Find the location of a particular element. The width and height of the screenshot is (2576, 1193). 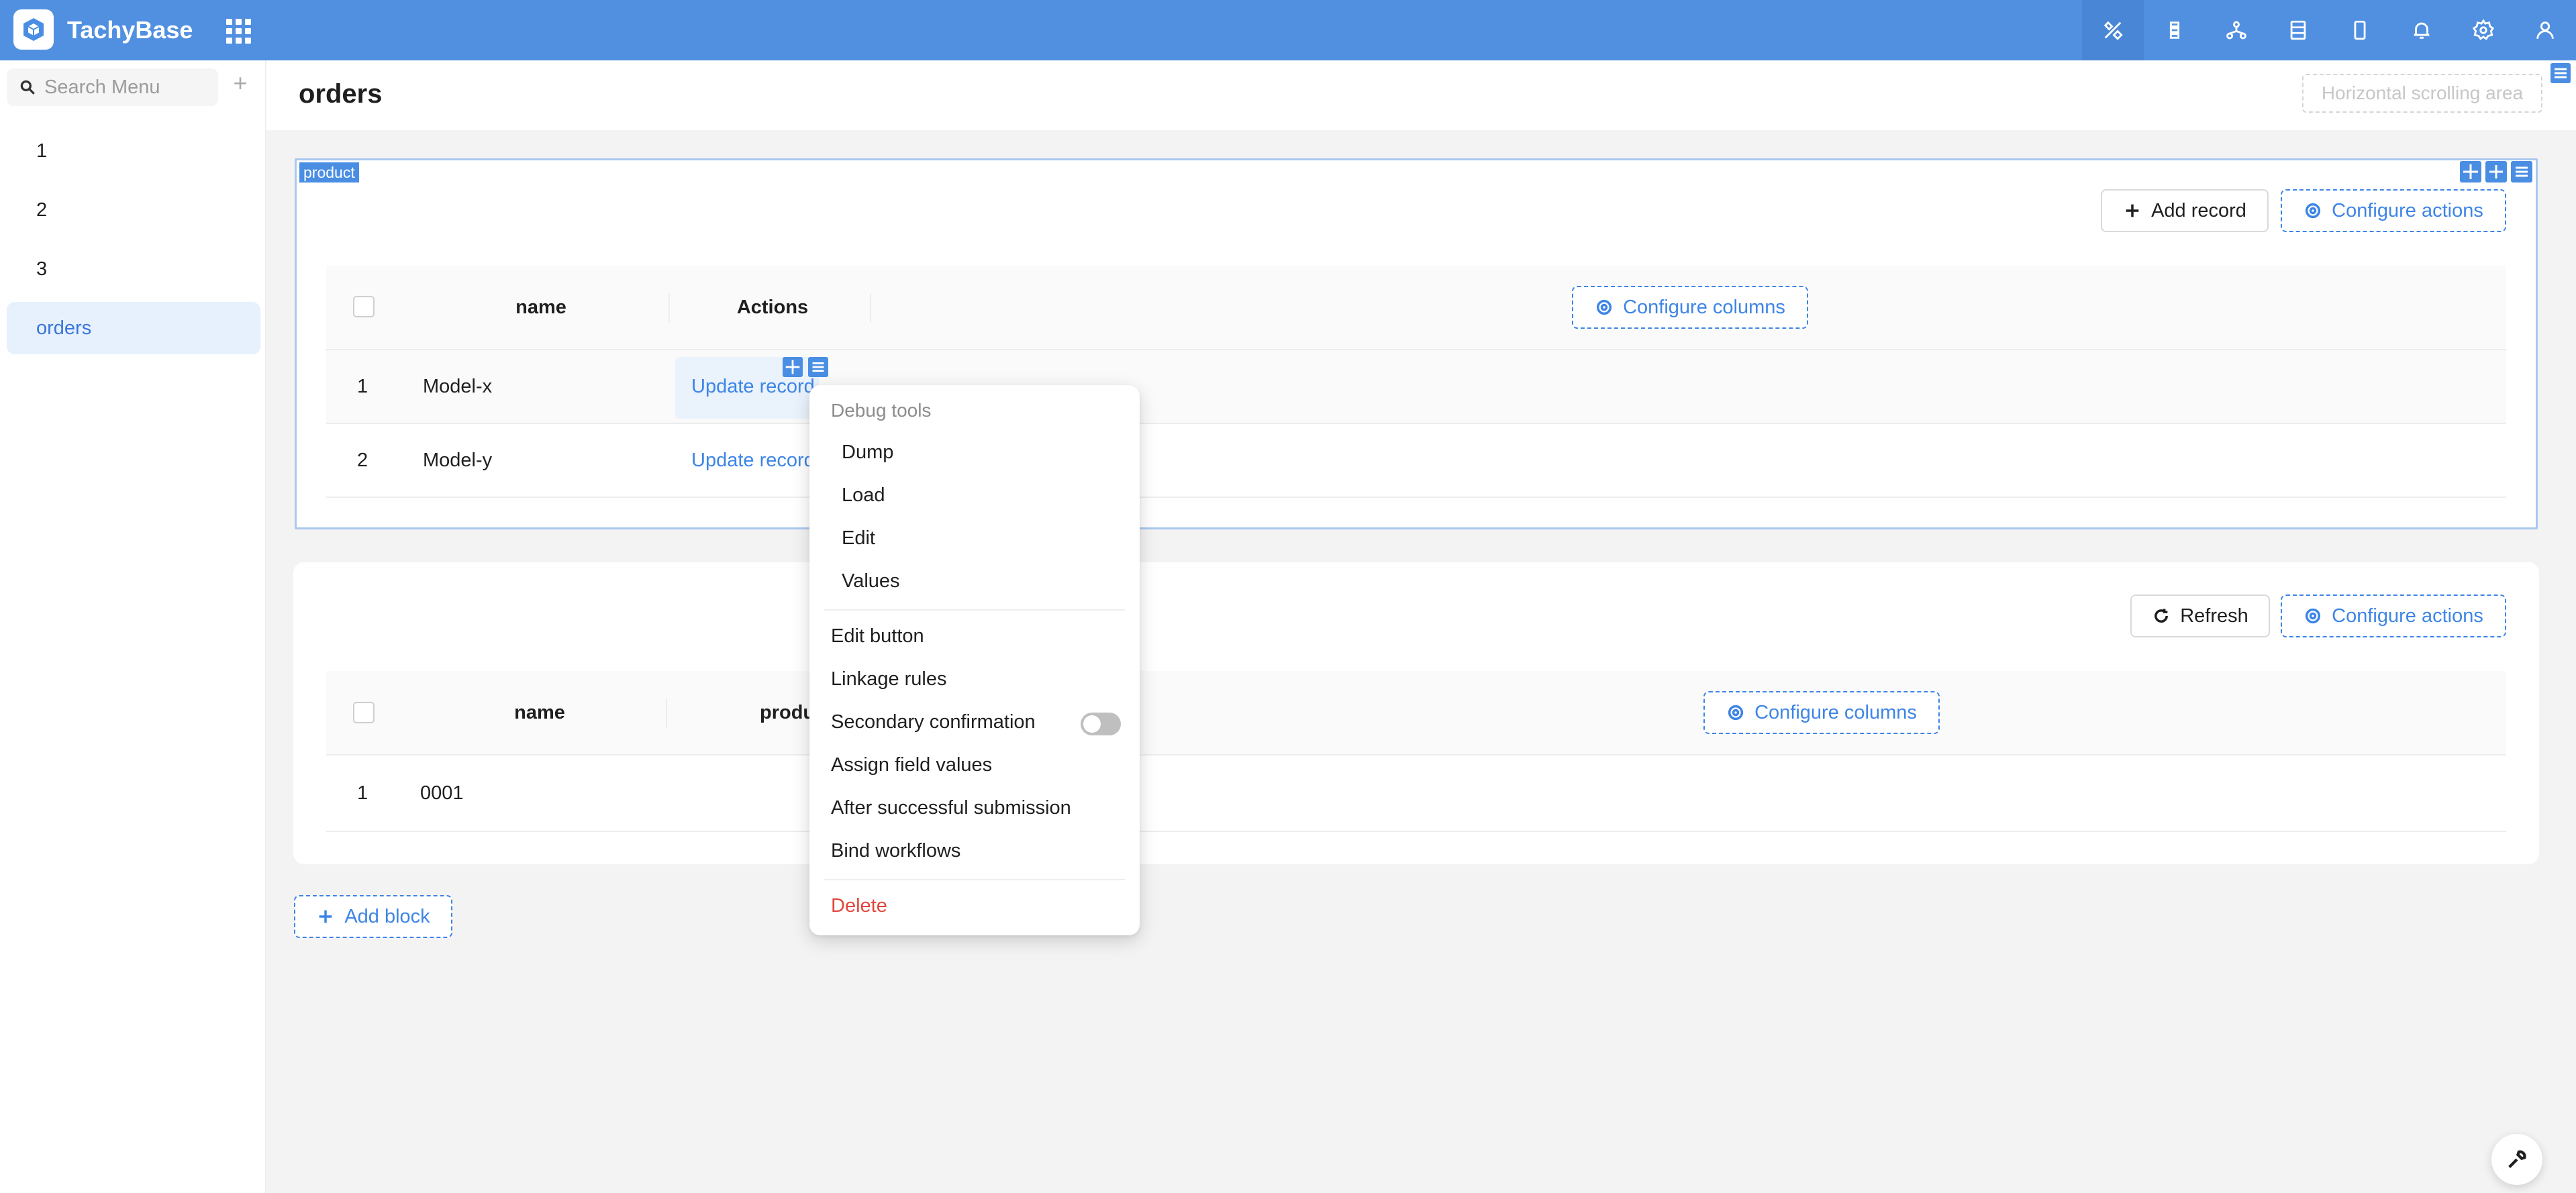

bell-icon is located at coordinates (2422, 30).